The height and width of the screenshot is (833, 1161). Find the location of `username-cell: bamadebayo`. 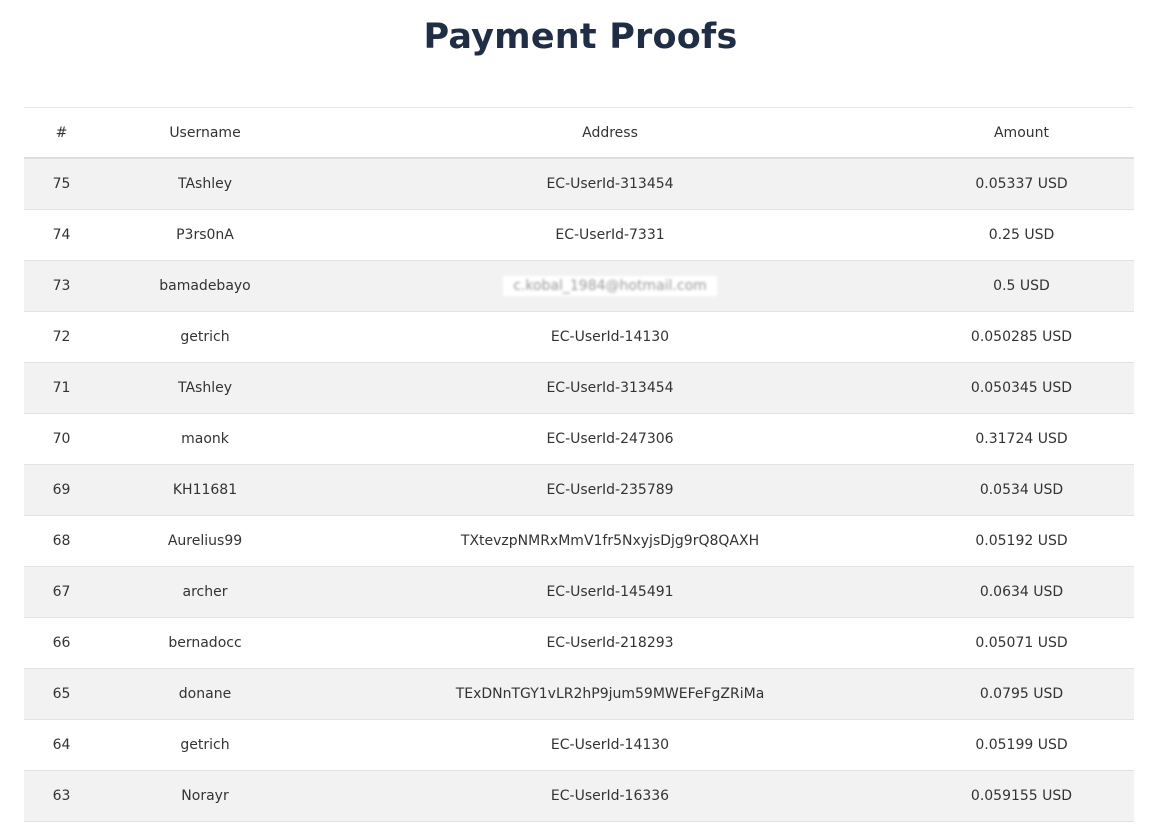

username-cell: bamadebayo is located at coordinates (205, 286).